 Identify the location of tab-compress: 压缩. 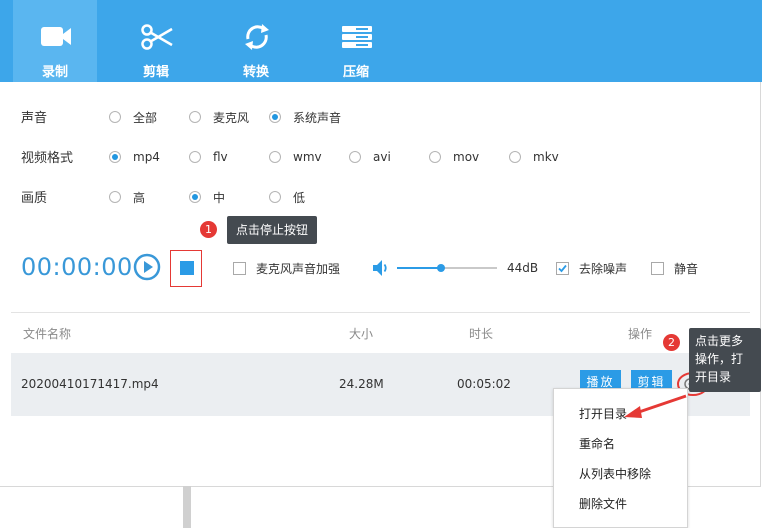
(356, 41).